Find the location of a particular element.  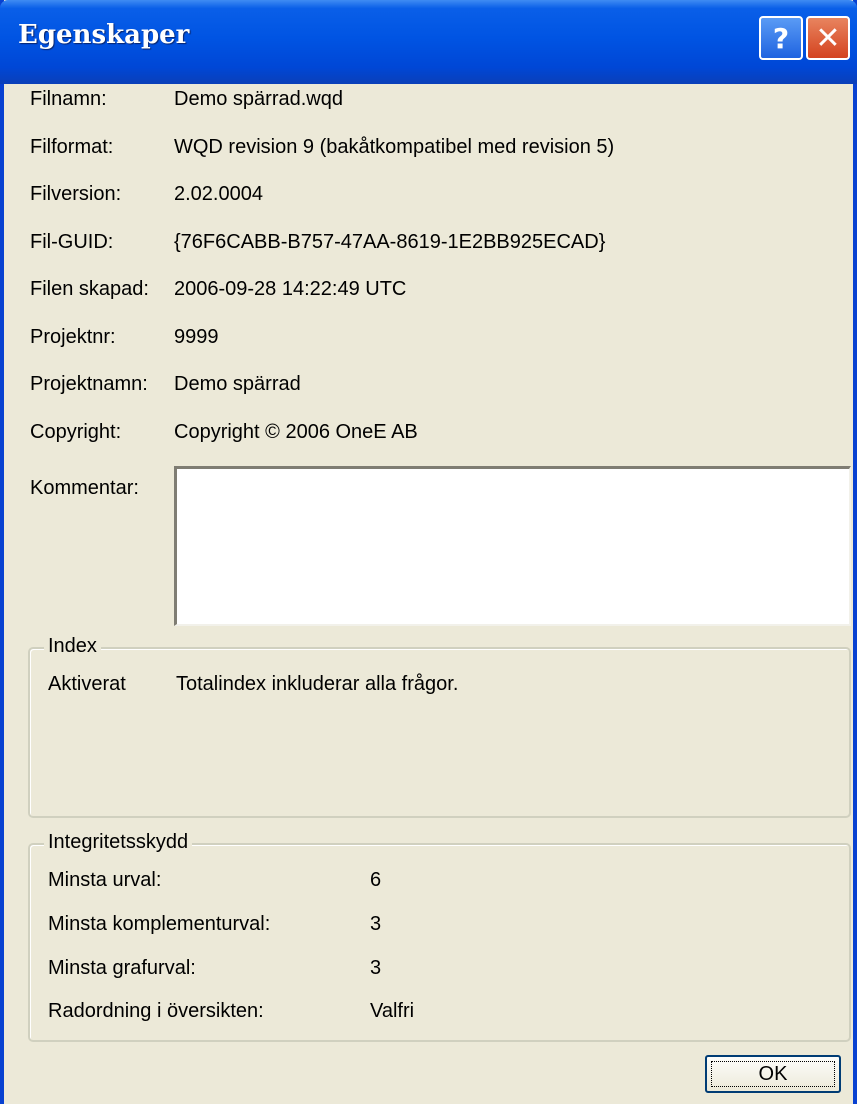

min-graph-label: Minsta grafurval: is located at coordinates (122, 968).